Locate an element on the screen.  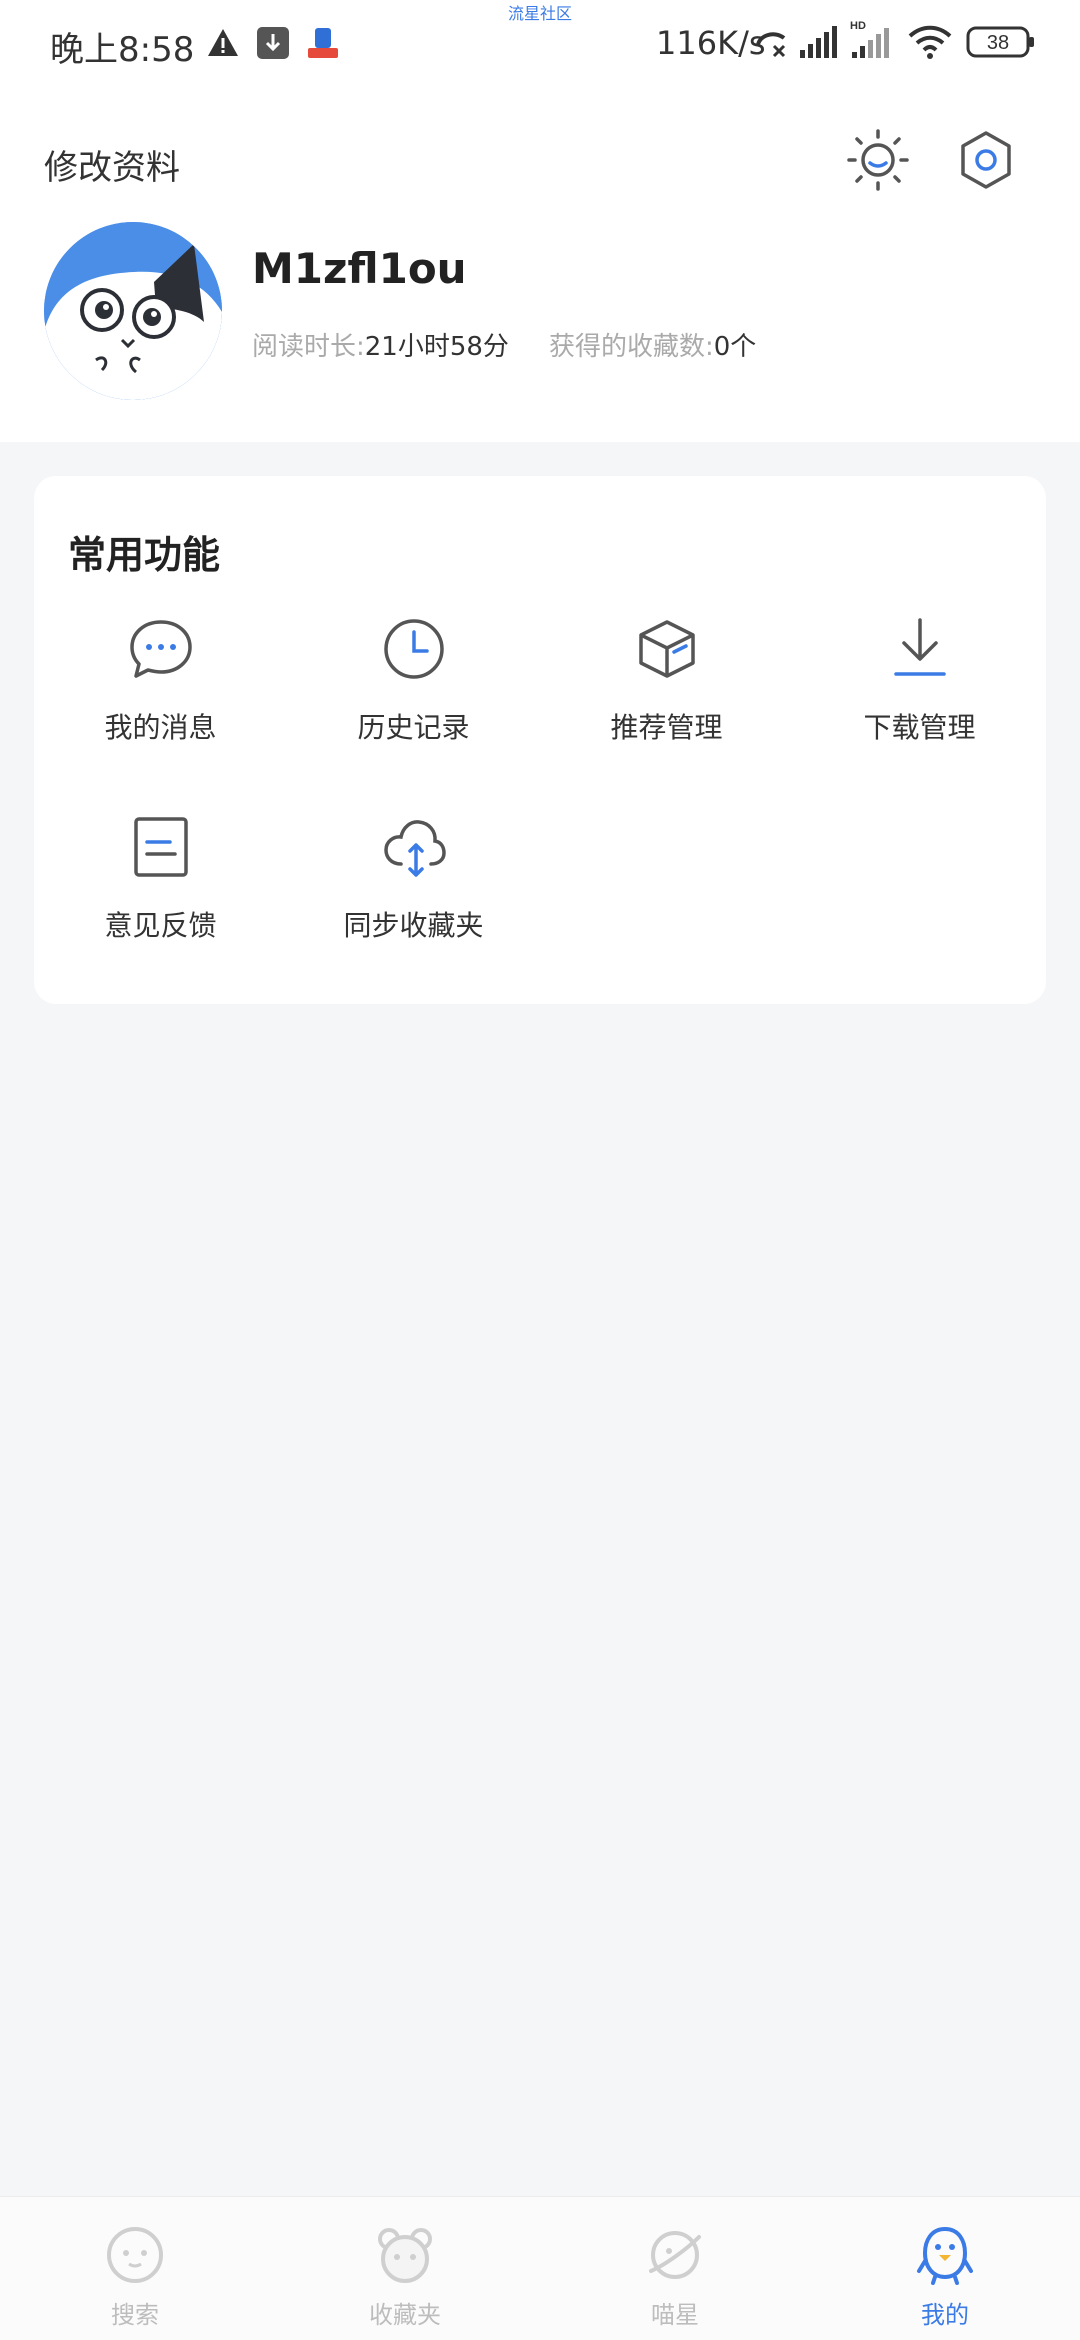
download-icon is located at coordinates (920, 647).